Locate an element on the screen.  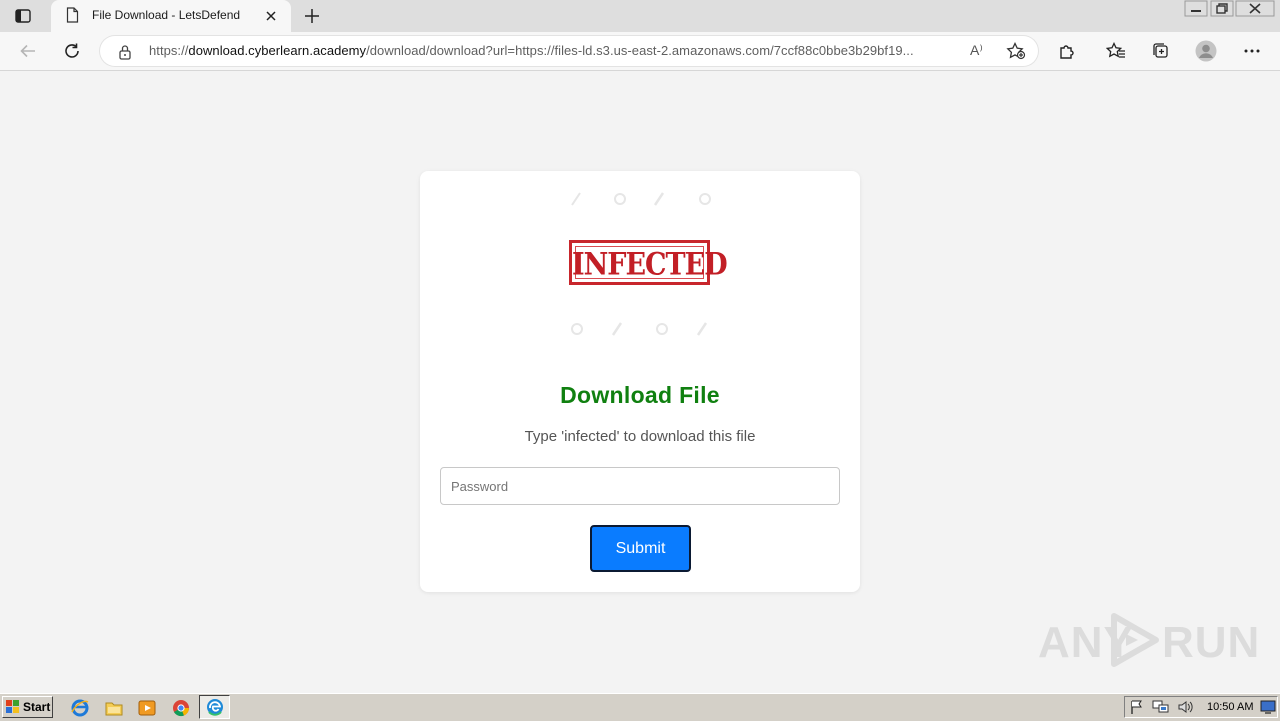
back-arrow-icon is located at coordinates (27, 51).